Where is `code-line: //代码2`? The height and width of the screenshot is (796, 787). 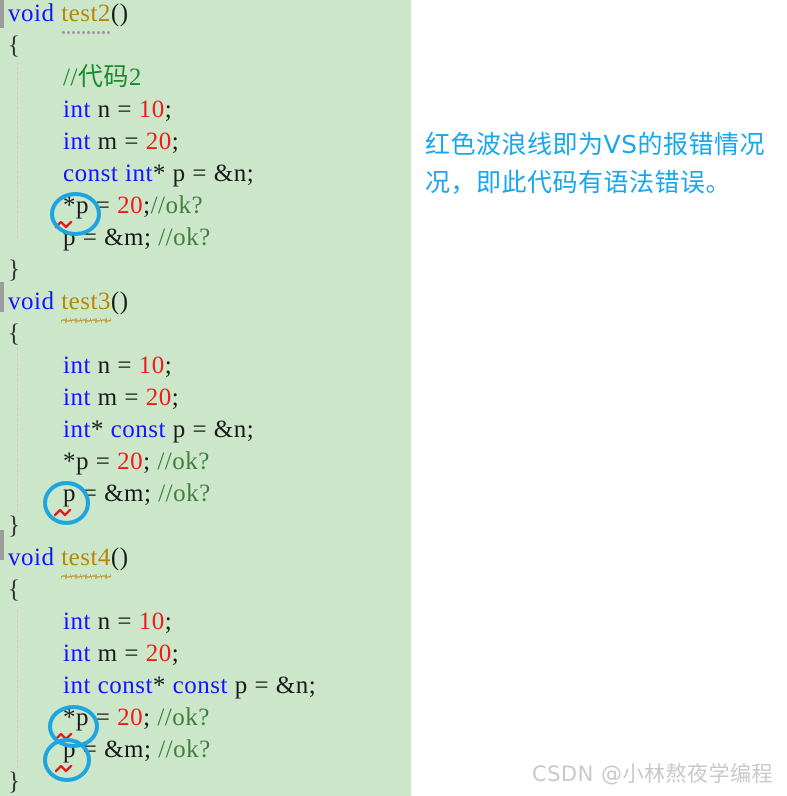 code-line: //代码2 is located at coordinates (102, 78).